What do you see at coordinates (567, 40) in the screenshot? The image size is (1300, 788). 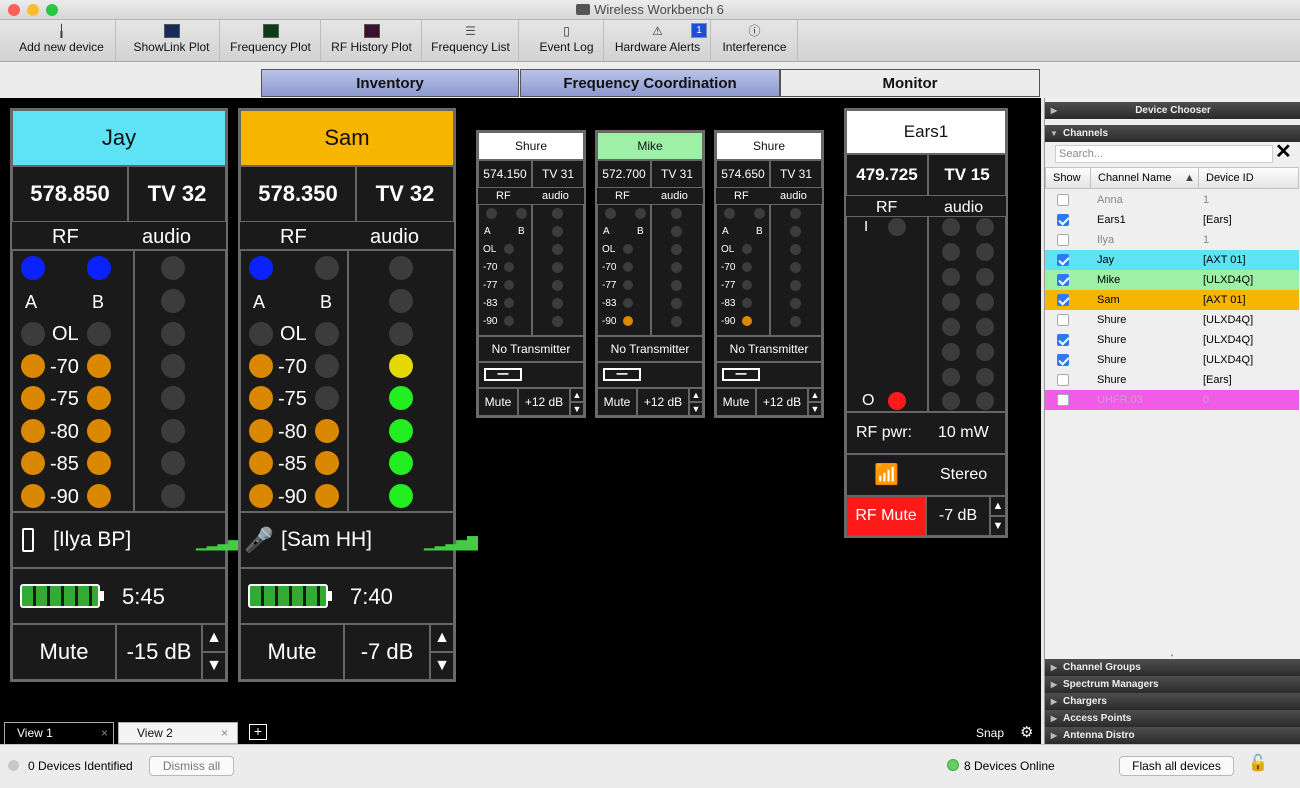 I see `event-log-button: ▯ Event Log` at bounding box center [567, 40].